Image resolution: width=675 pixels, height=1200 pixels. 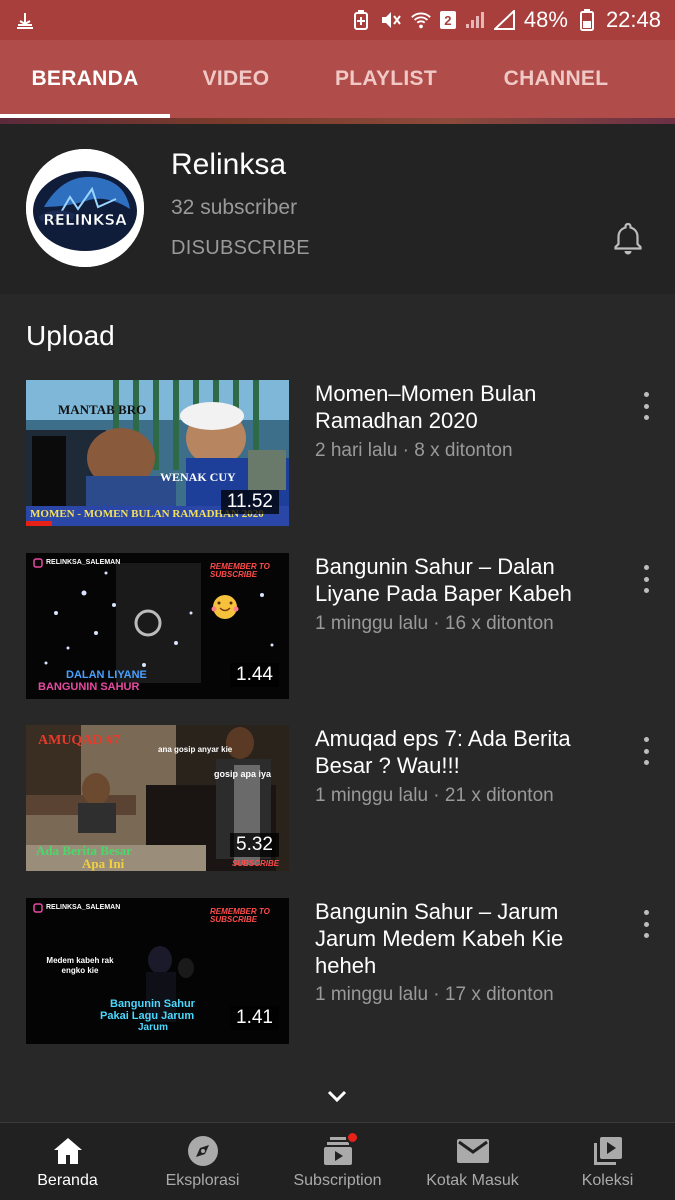 What do you see at coordinates (234, 207) in the screenshot?
I see `subscriber-count: 32 subscriber` at bounding box center [234, 207].